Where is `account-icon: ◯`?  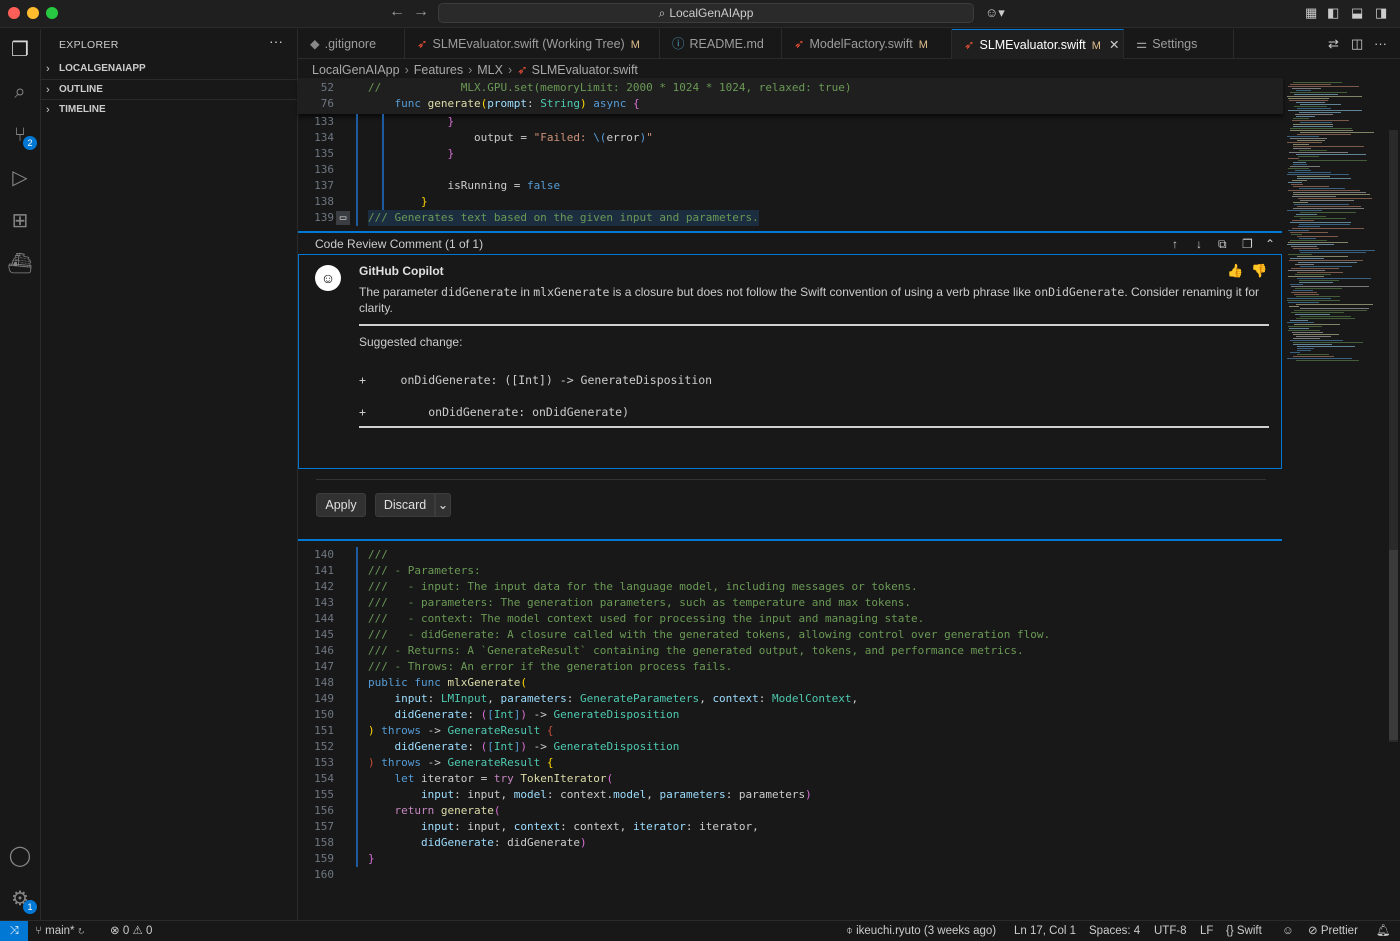 account-icon: ◯ is located at coordinates (20, 856).